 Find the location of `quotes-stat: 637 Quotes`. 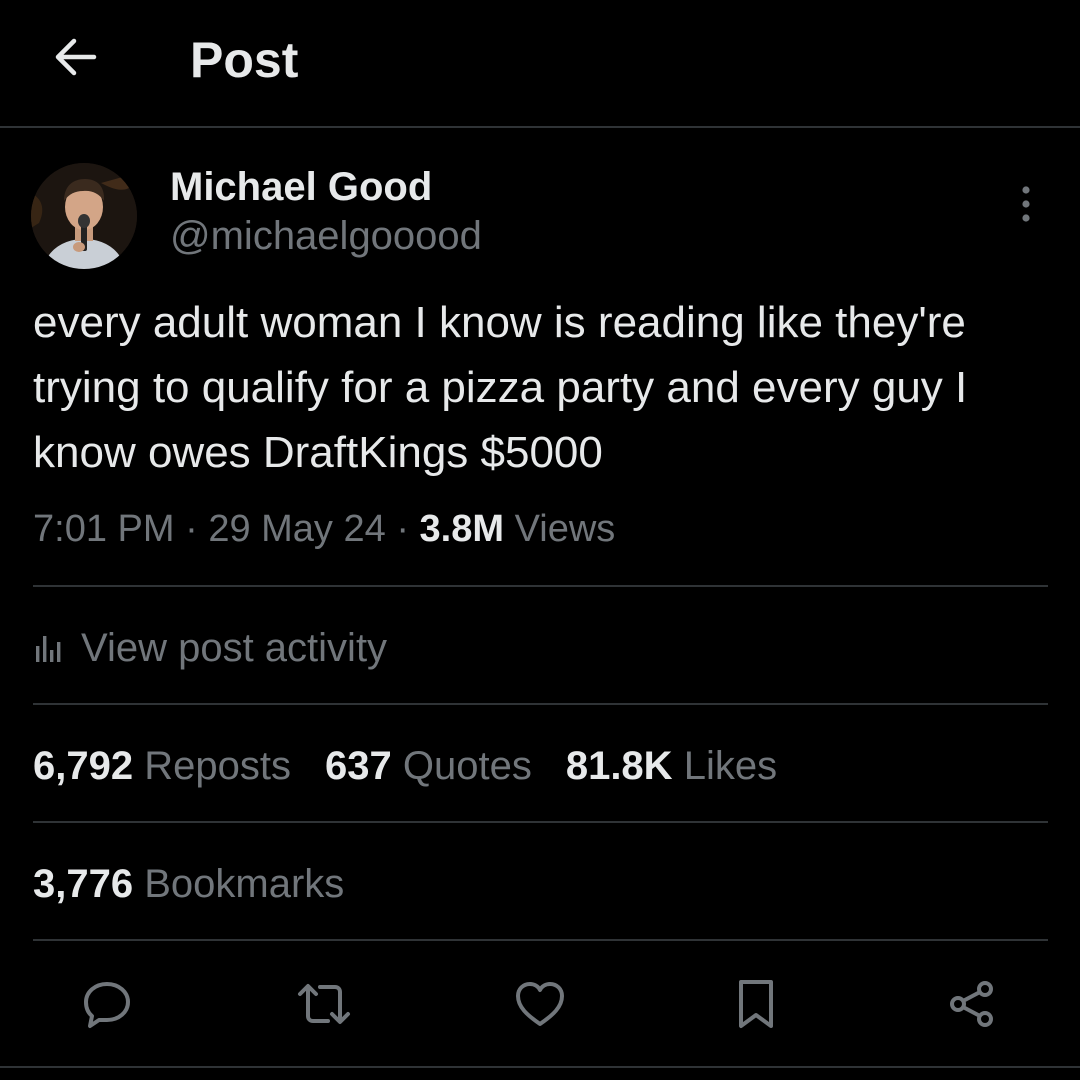

quotes-stat: 637 Quotes is located at coordinates (428, 766).